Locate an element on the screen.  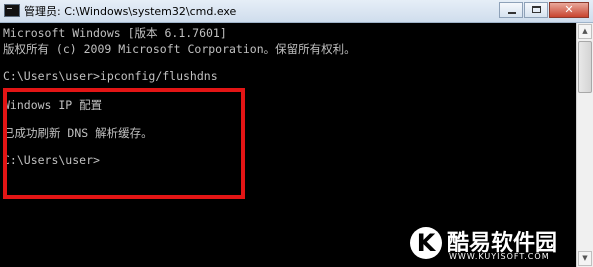
close-icon: ✕ is located at coordinates (569, 9).